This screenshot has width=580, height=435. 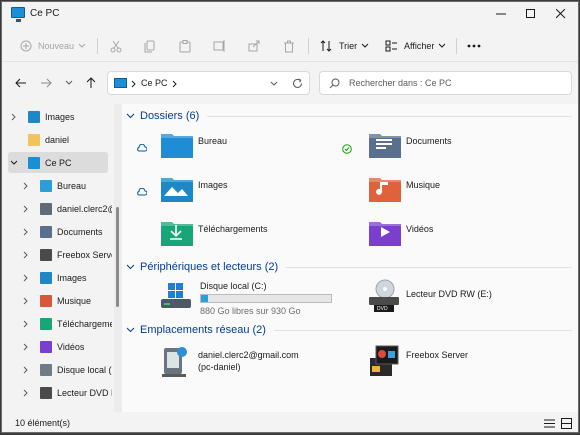 I want to click on arrow-right-icon, so click(x=46, y=83).